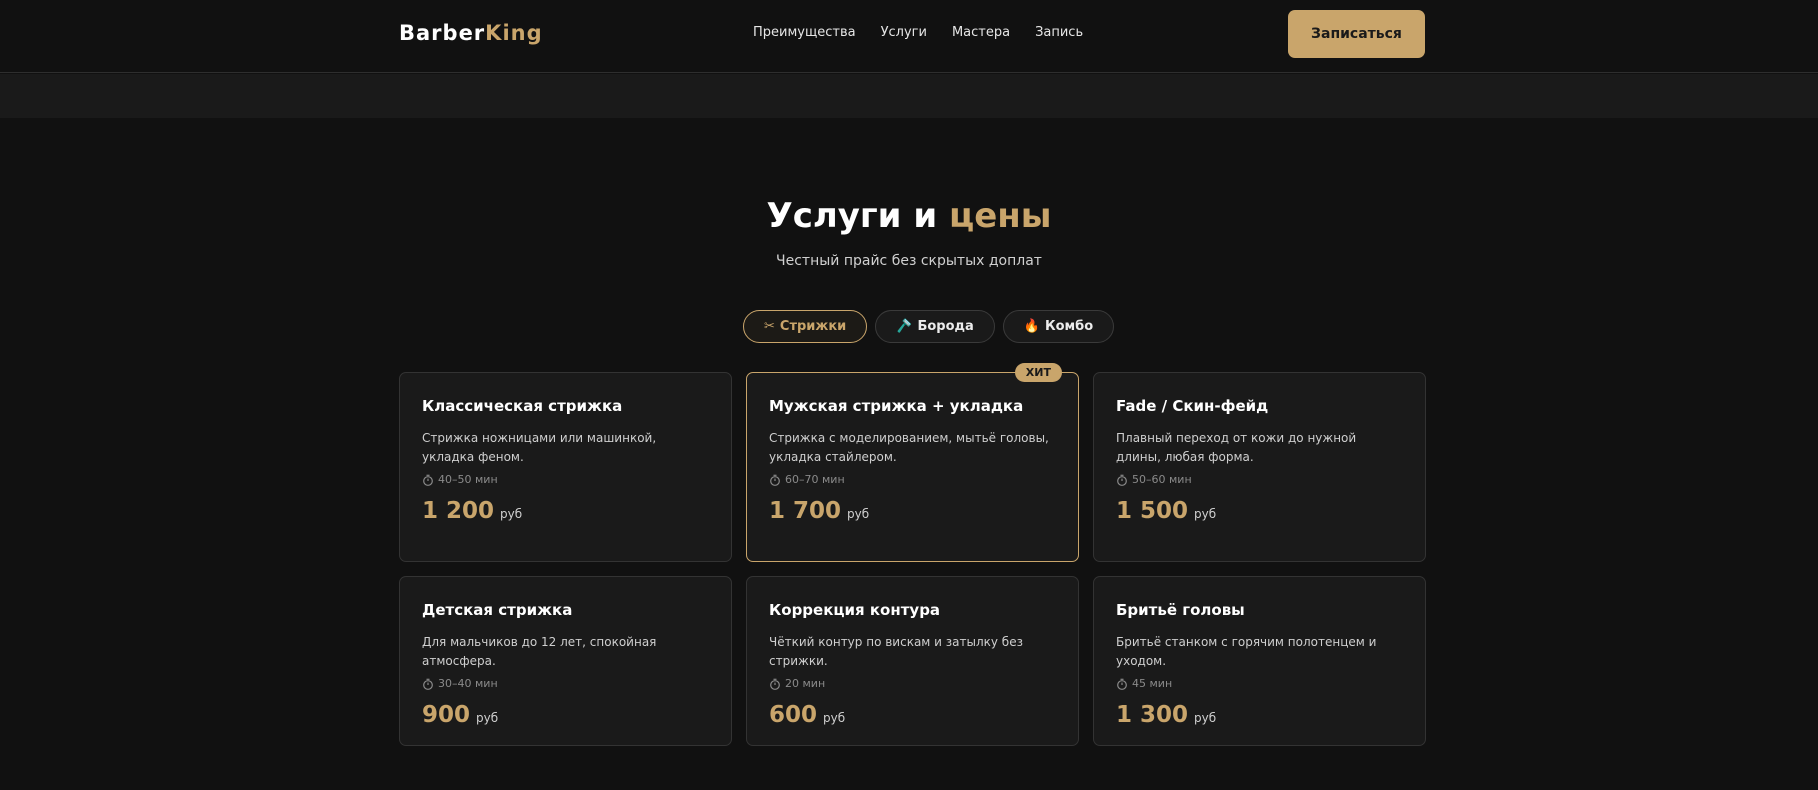 This screenshot has width=1818, height=790. I want to click on service-name: Классическая стрижка, so click(522, 406).